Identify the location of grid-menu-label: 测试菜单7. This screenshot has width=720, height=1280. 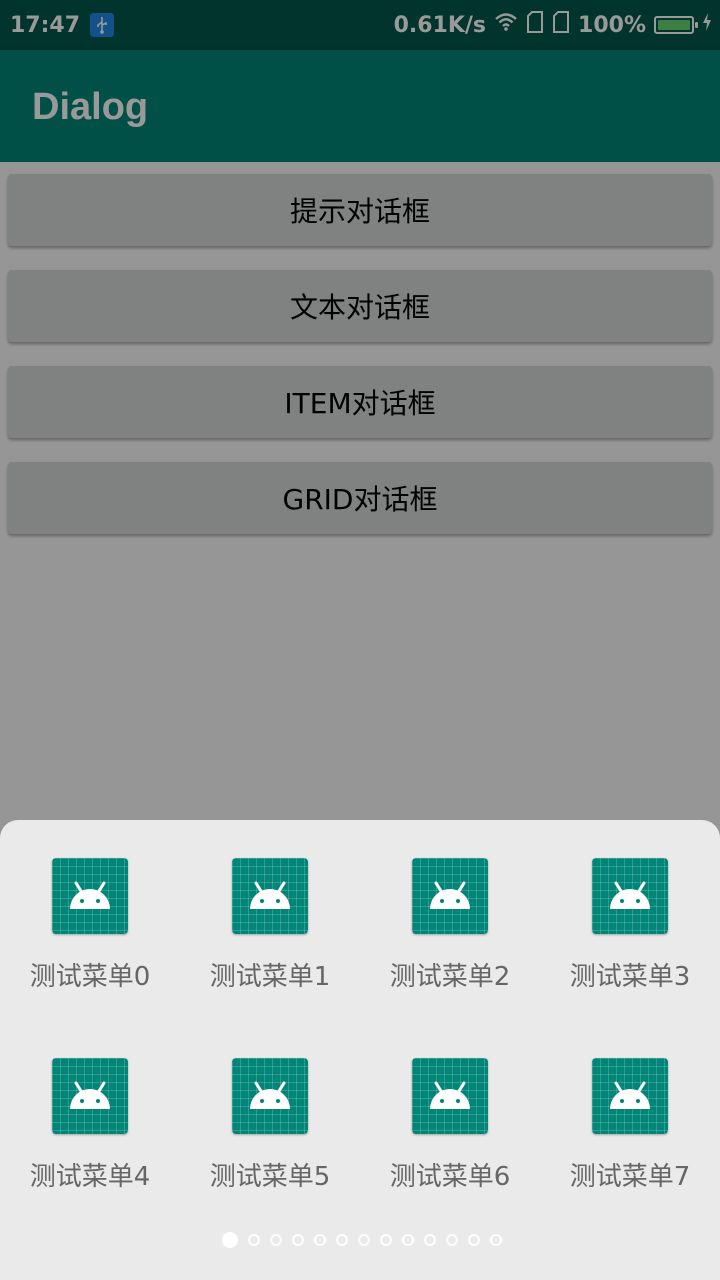
(630, 1177).